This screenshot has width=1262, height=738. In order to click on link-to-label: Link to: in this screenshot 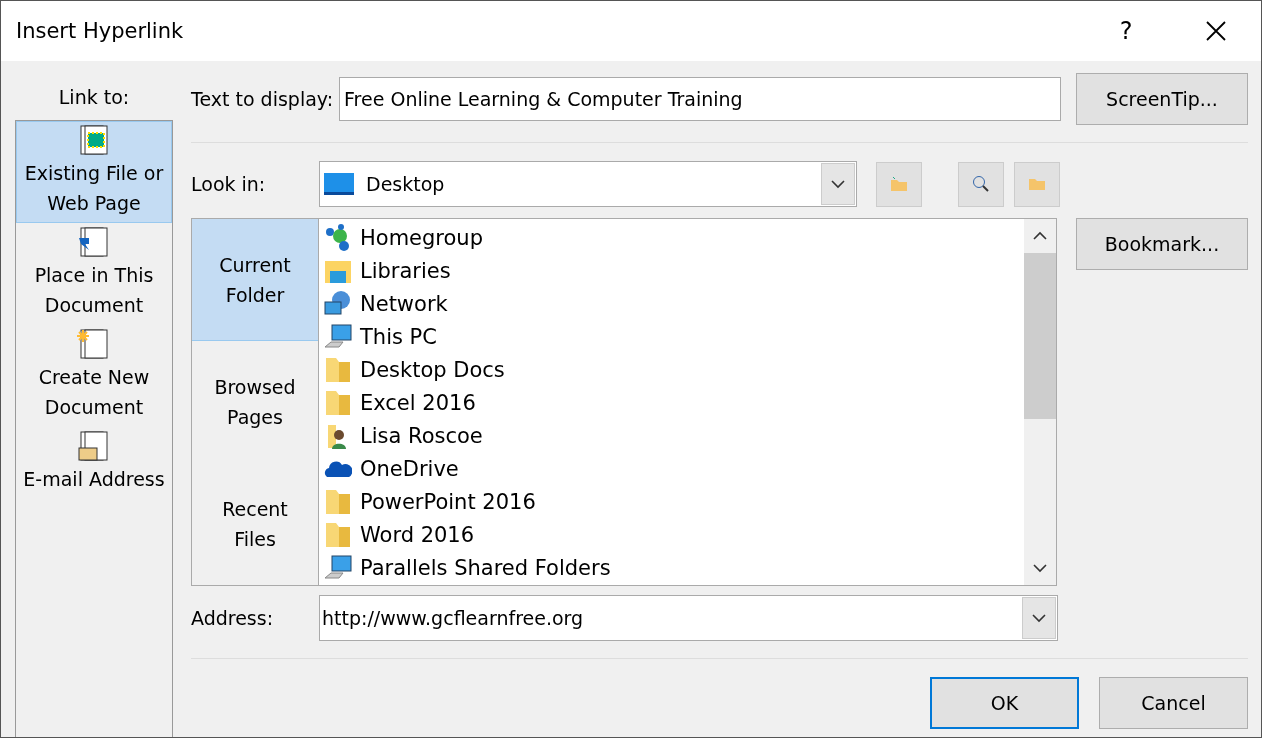, I will do `click(94, 97)`.